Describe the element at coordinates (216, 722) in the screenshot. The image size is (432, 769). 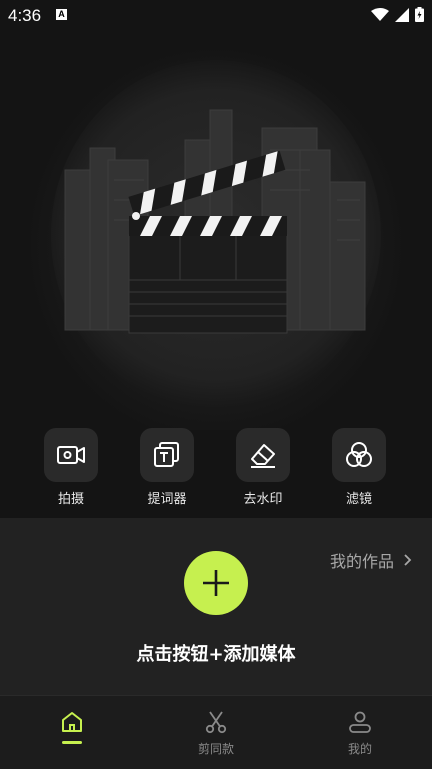
I see `scissors-icon` at that location.